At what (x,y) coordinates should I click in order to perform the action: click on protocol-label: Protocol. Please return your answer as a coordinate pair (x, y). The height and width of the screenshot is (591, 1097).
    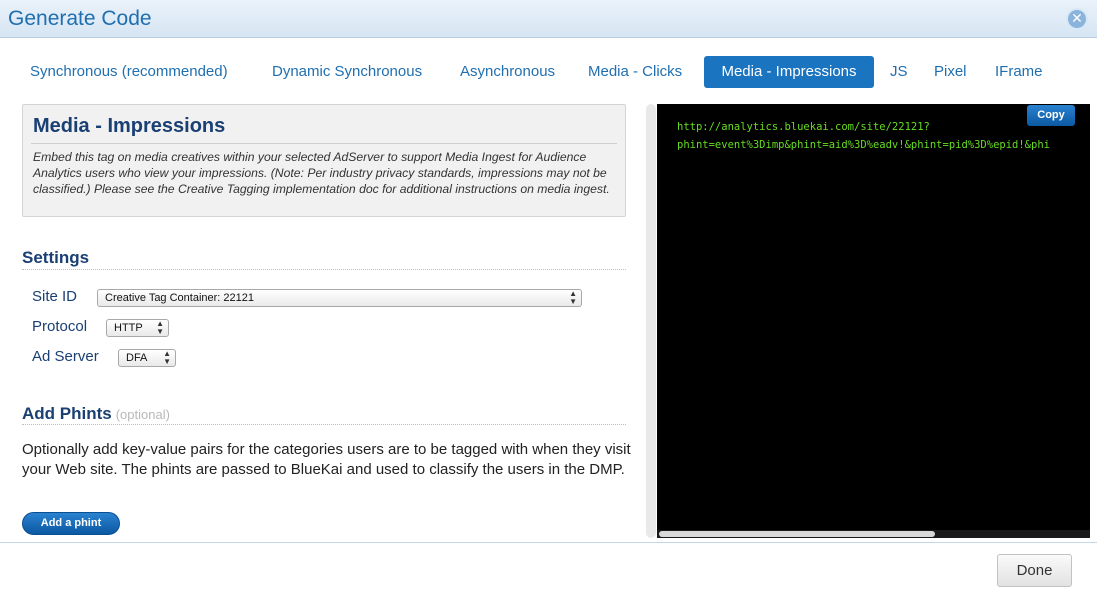
    Looking at the image, I should click on (60, 326).